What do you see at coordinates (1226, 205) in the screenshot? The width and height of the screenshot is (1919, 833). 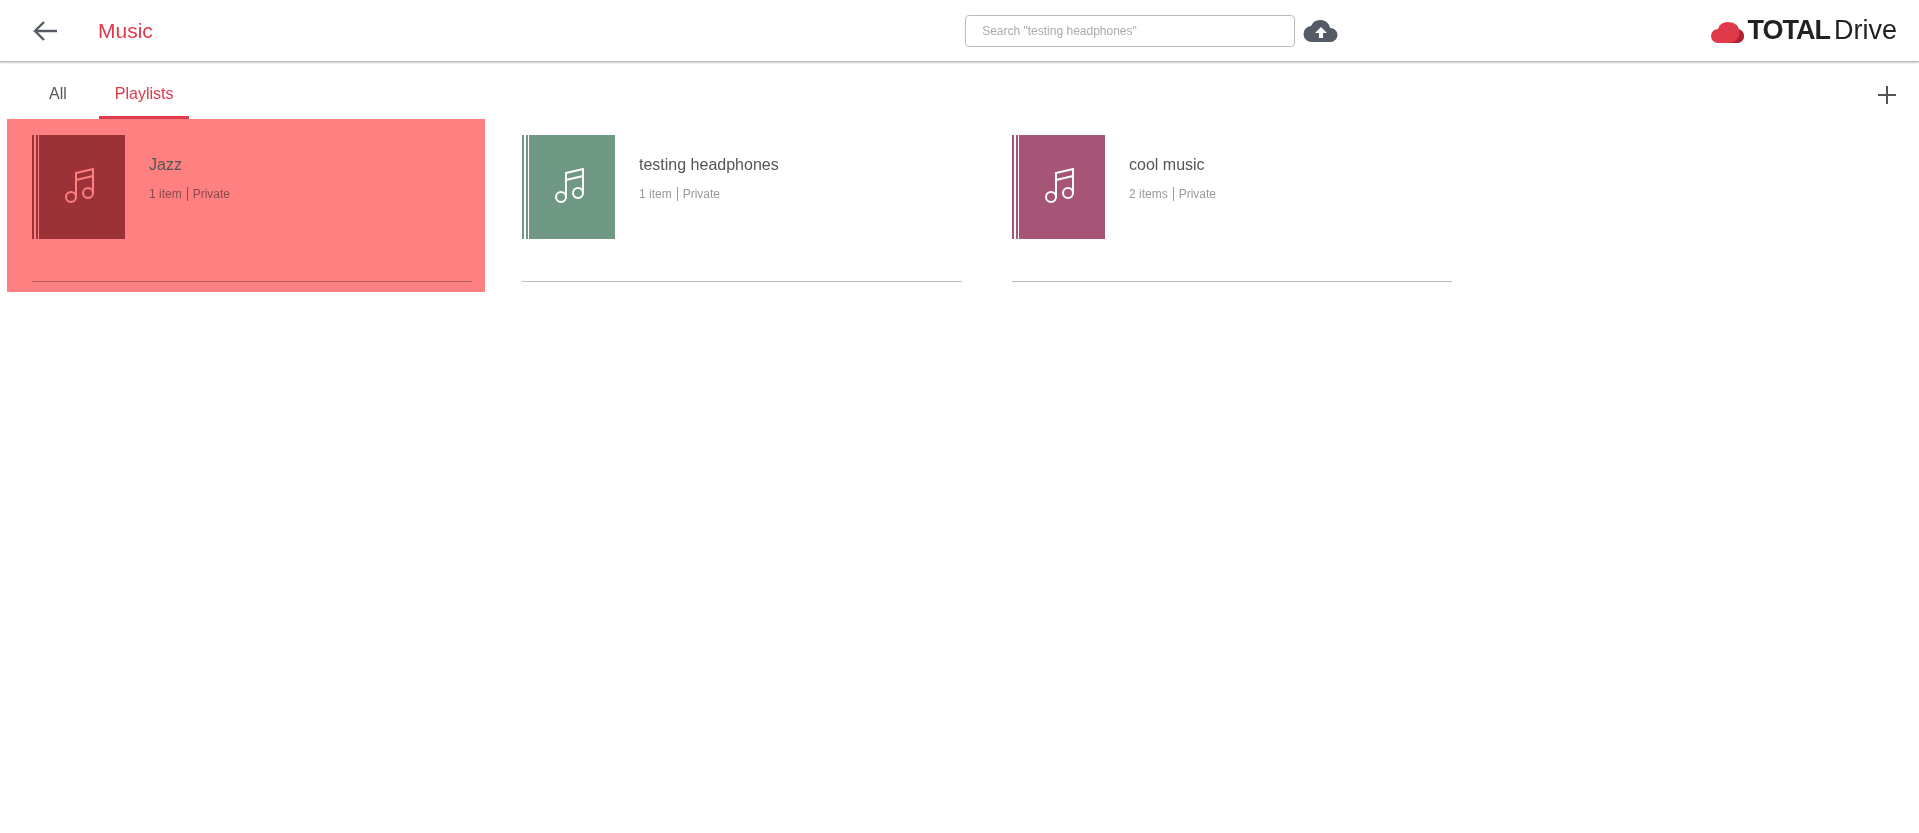 I see `playlist-card: cool music 2 items Private` at bounding box center [1226, 205].